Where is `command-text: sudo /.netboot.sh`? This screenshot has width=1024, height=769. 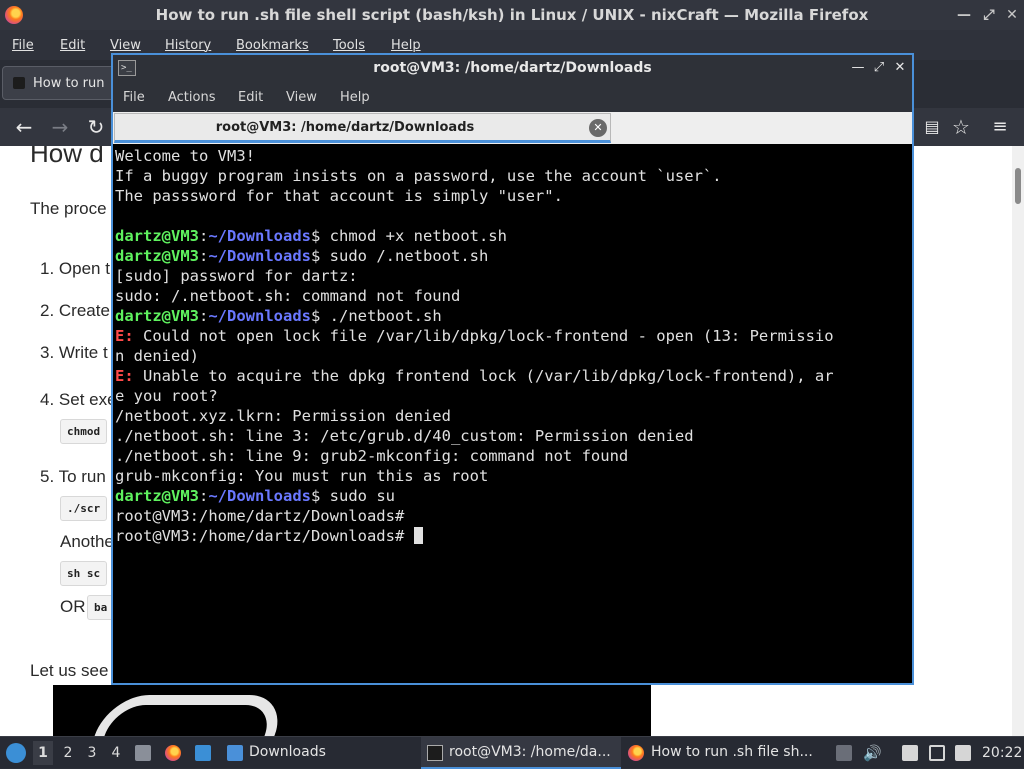 command-text: sudo /.netboot.sh is located at coordinates (409, 256).